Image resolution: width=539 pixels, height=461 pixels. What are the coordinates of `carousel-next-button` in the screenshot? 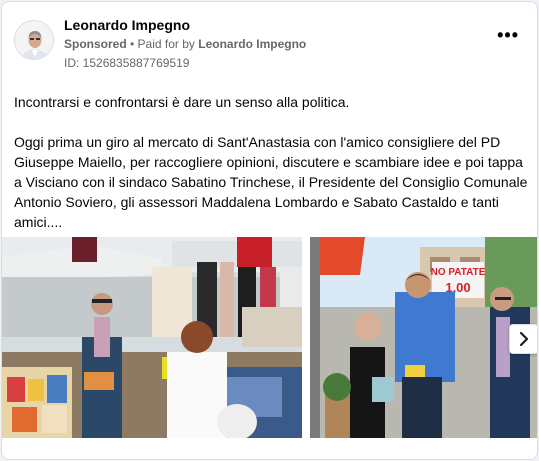 It's located at (523, 339).